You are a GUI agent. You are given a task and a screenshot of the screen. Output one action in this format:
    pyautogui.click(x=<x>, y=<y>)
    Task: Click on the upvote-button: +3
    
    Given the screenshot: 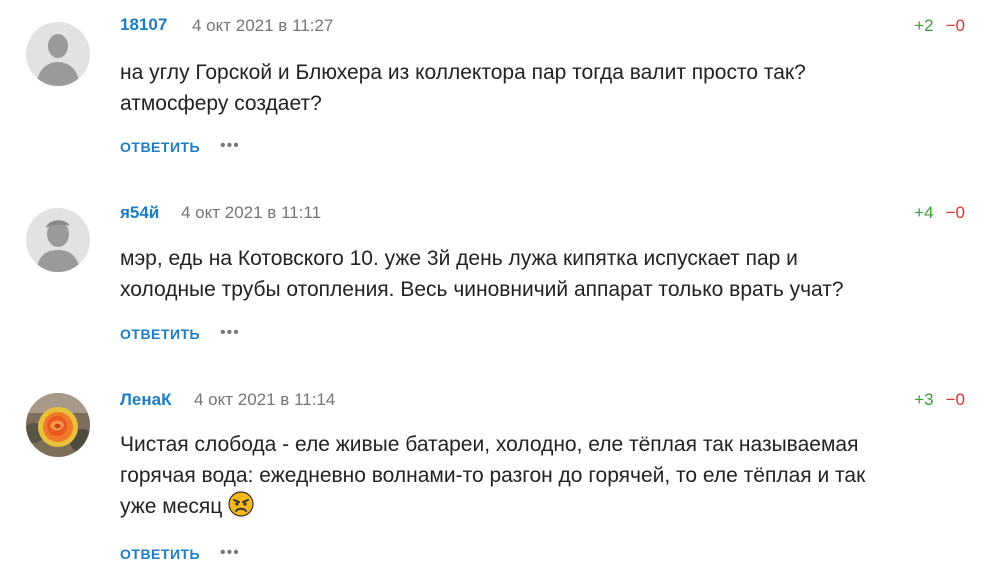 What is the action you would take?
    pyautogui.click(x=923, y=399)
    